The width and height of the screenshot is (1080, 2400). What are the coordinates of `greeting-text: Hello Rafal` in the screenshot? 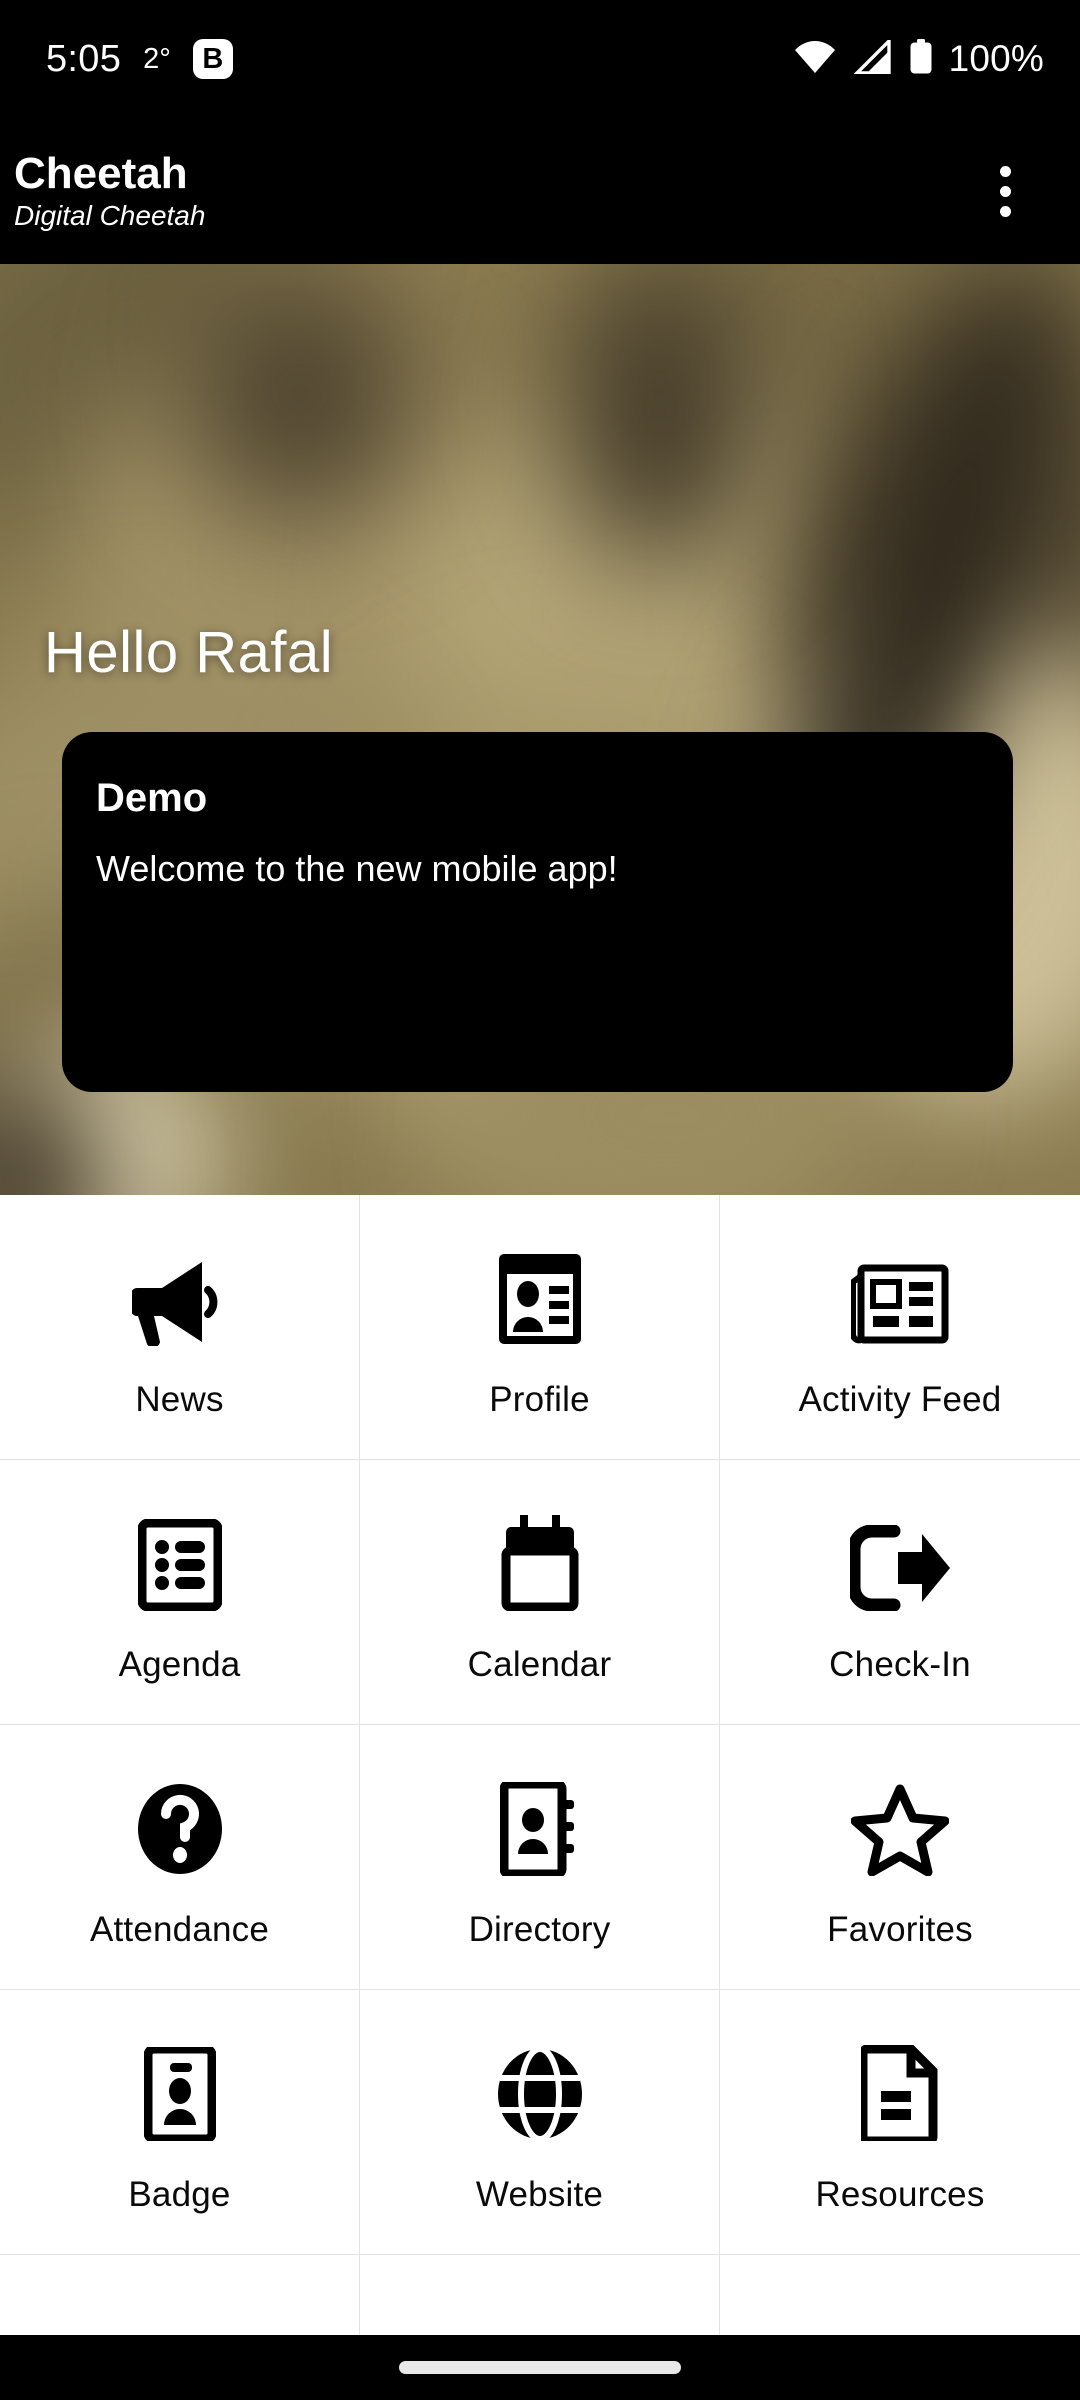 It's located at (189, 652).